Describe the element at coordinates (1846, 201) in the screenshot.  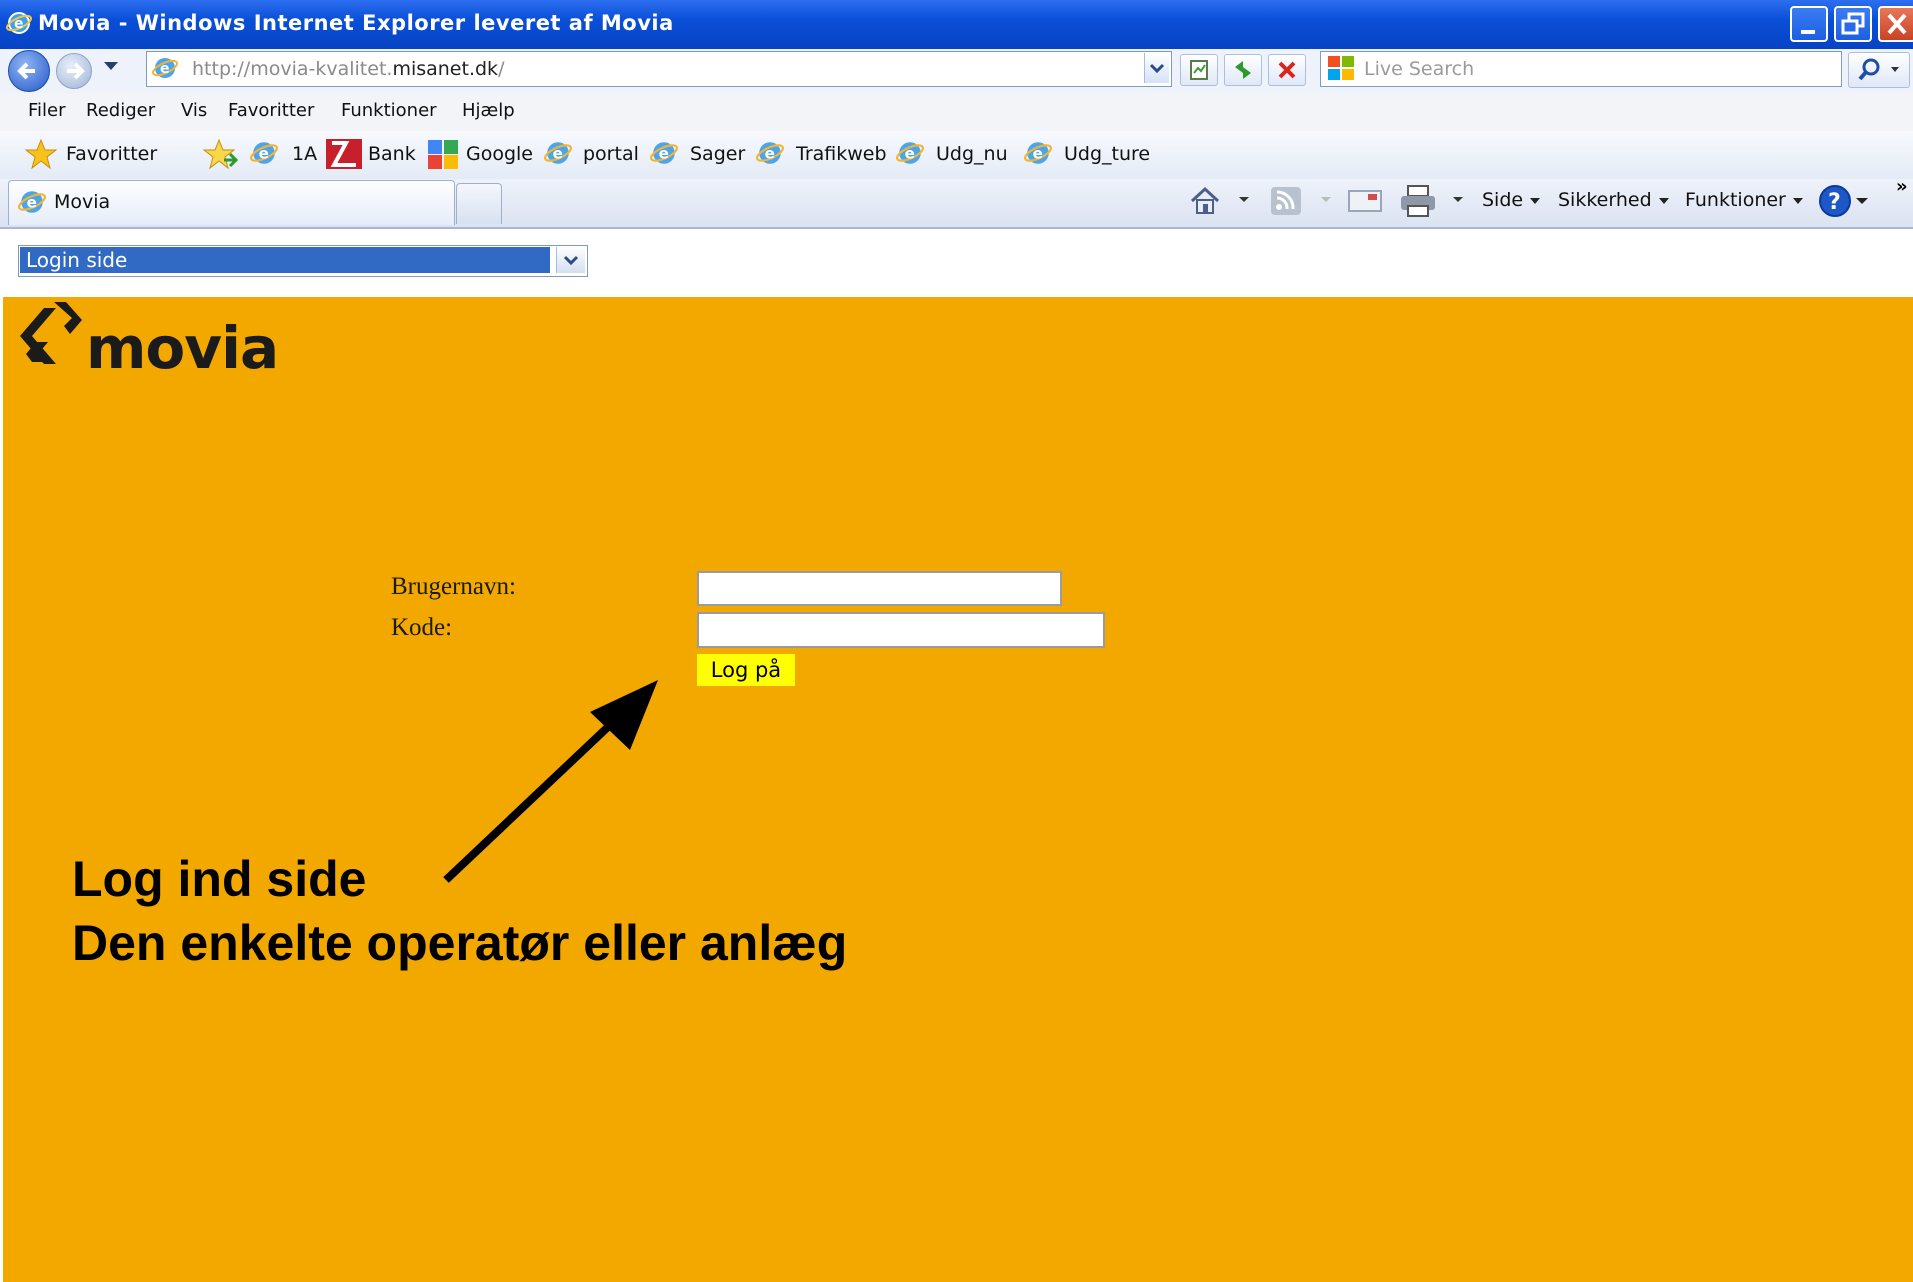
I see `help-icon: ?` at that location.